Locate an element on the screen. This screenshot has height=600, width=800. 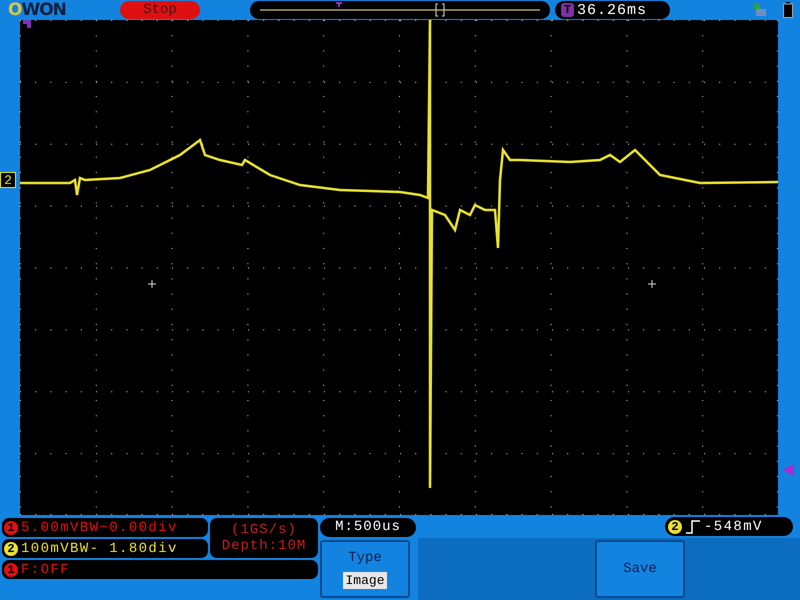
filter-status: F:OFF is located at coordinates (45, 570).